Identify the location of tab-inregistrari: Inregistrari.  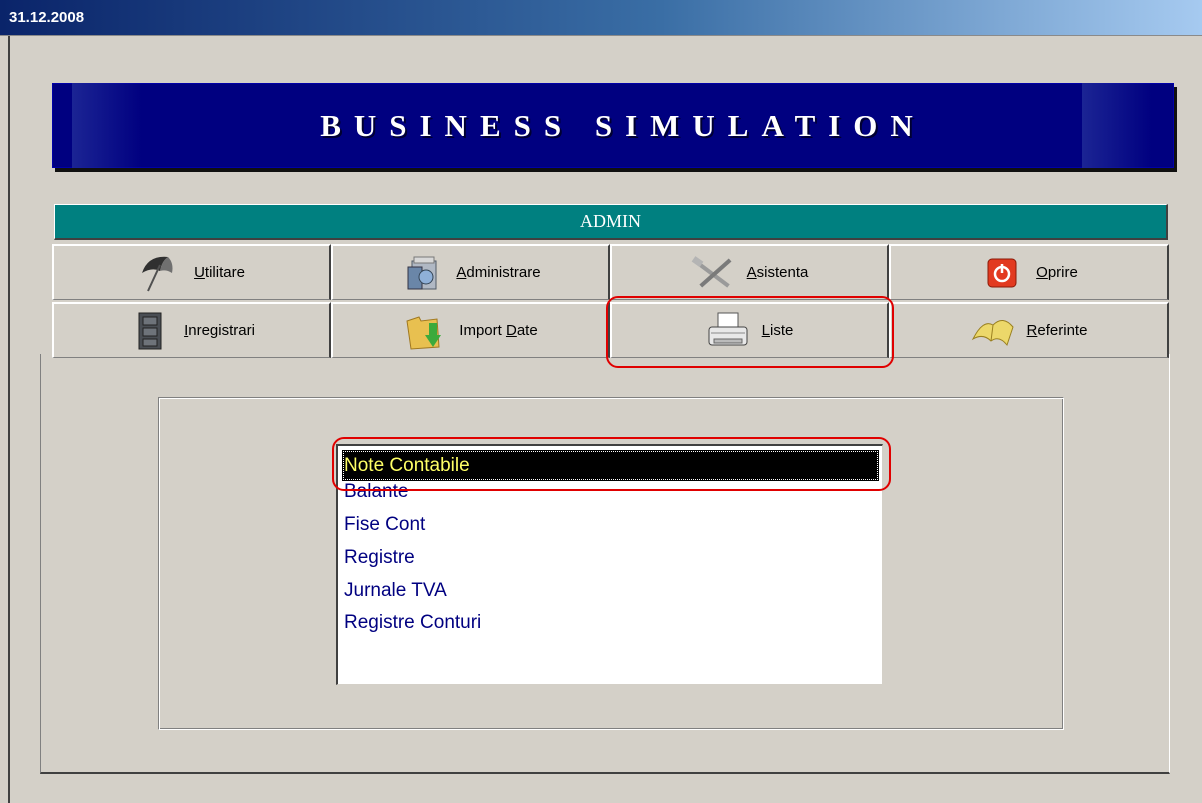
(191, 330).